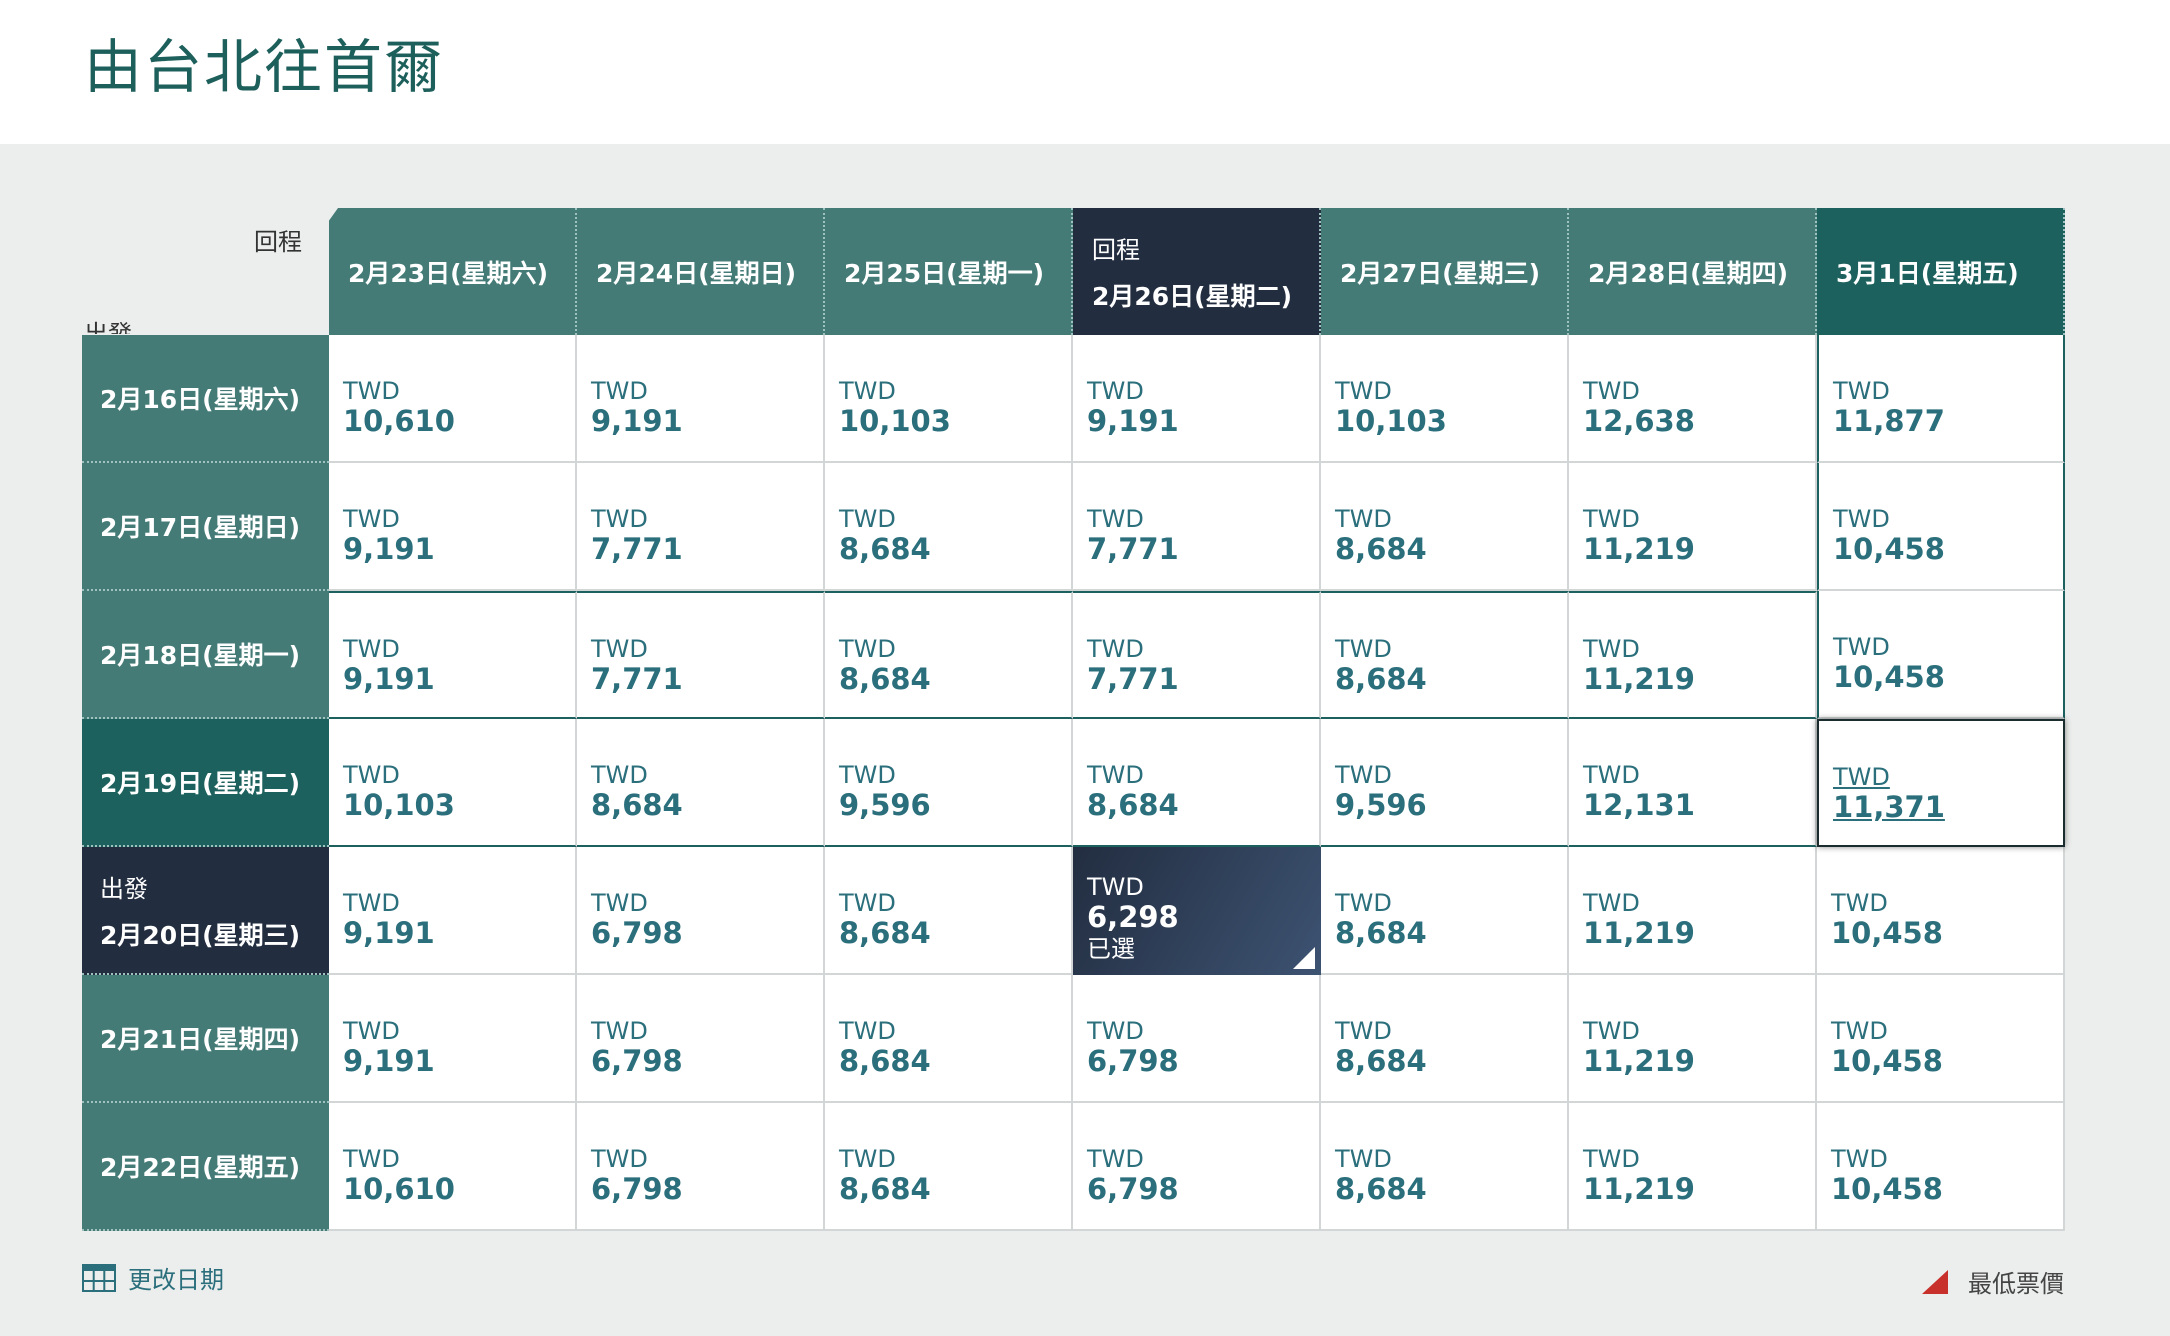 This screenshot has width=2170, height=1336. Describe the element at coordinates (1440, 273) in the screenshot. I see `return-date-label: 2月27日(星期三)` at that location.